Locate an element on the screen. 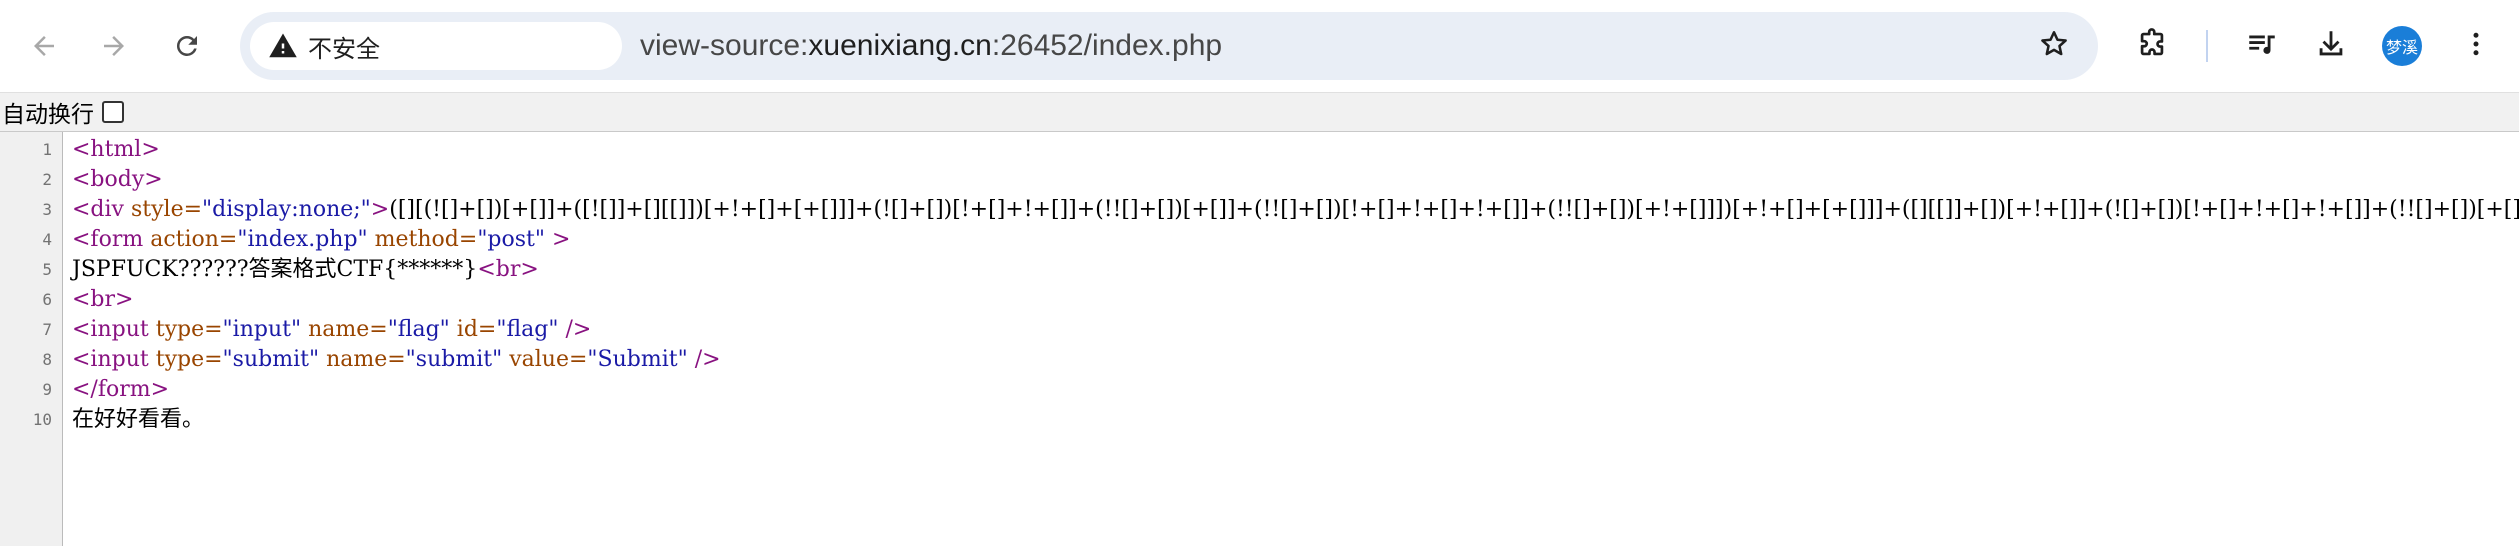  line-number: 8 is located at coordinates (47, 359).